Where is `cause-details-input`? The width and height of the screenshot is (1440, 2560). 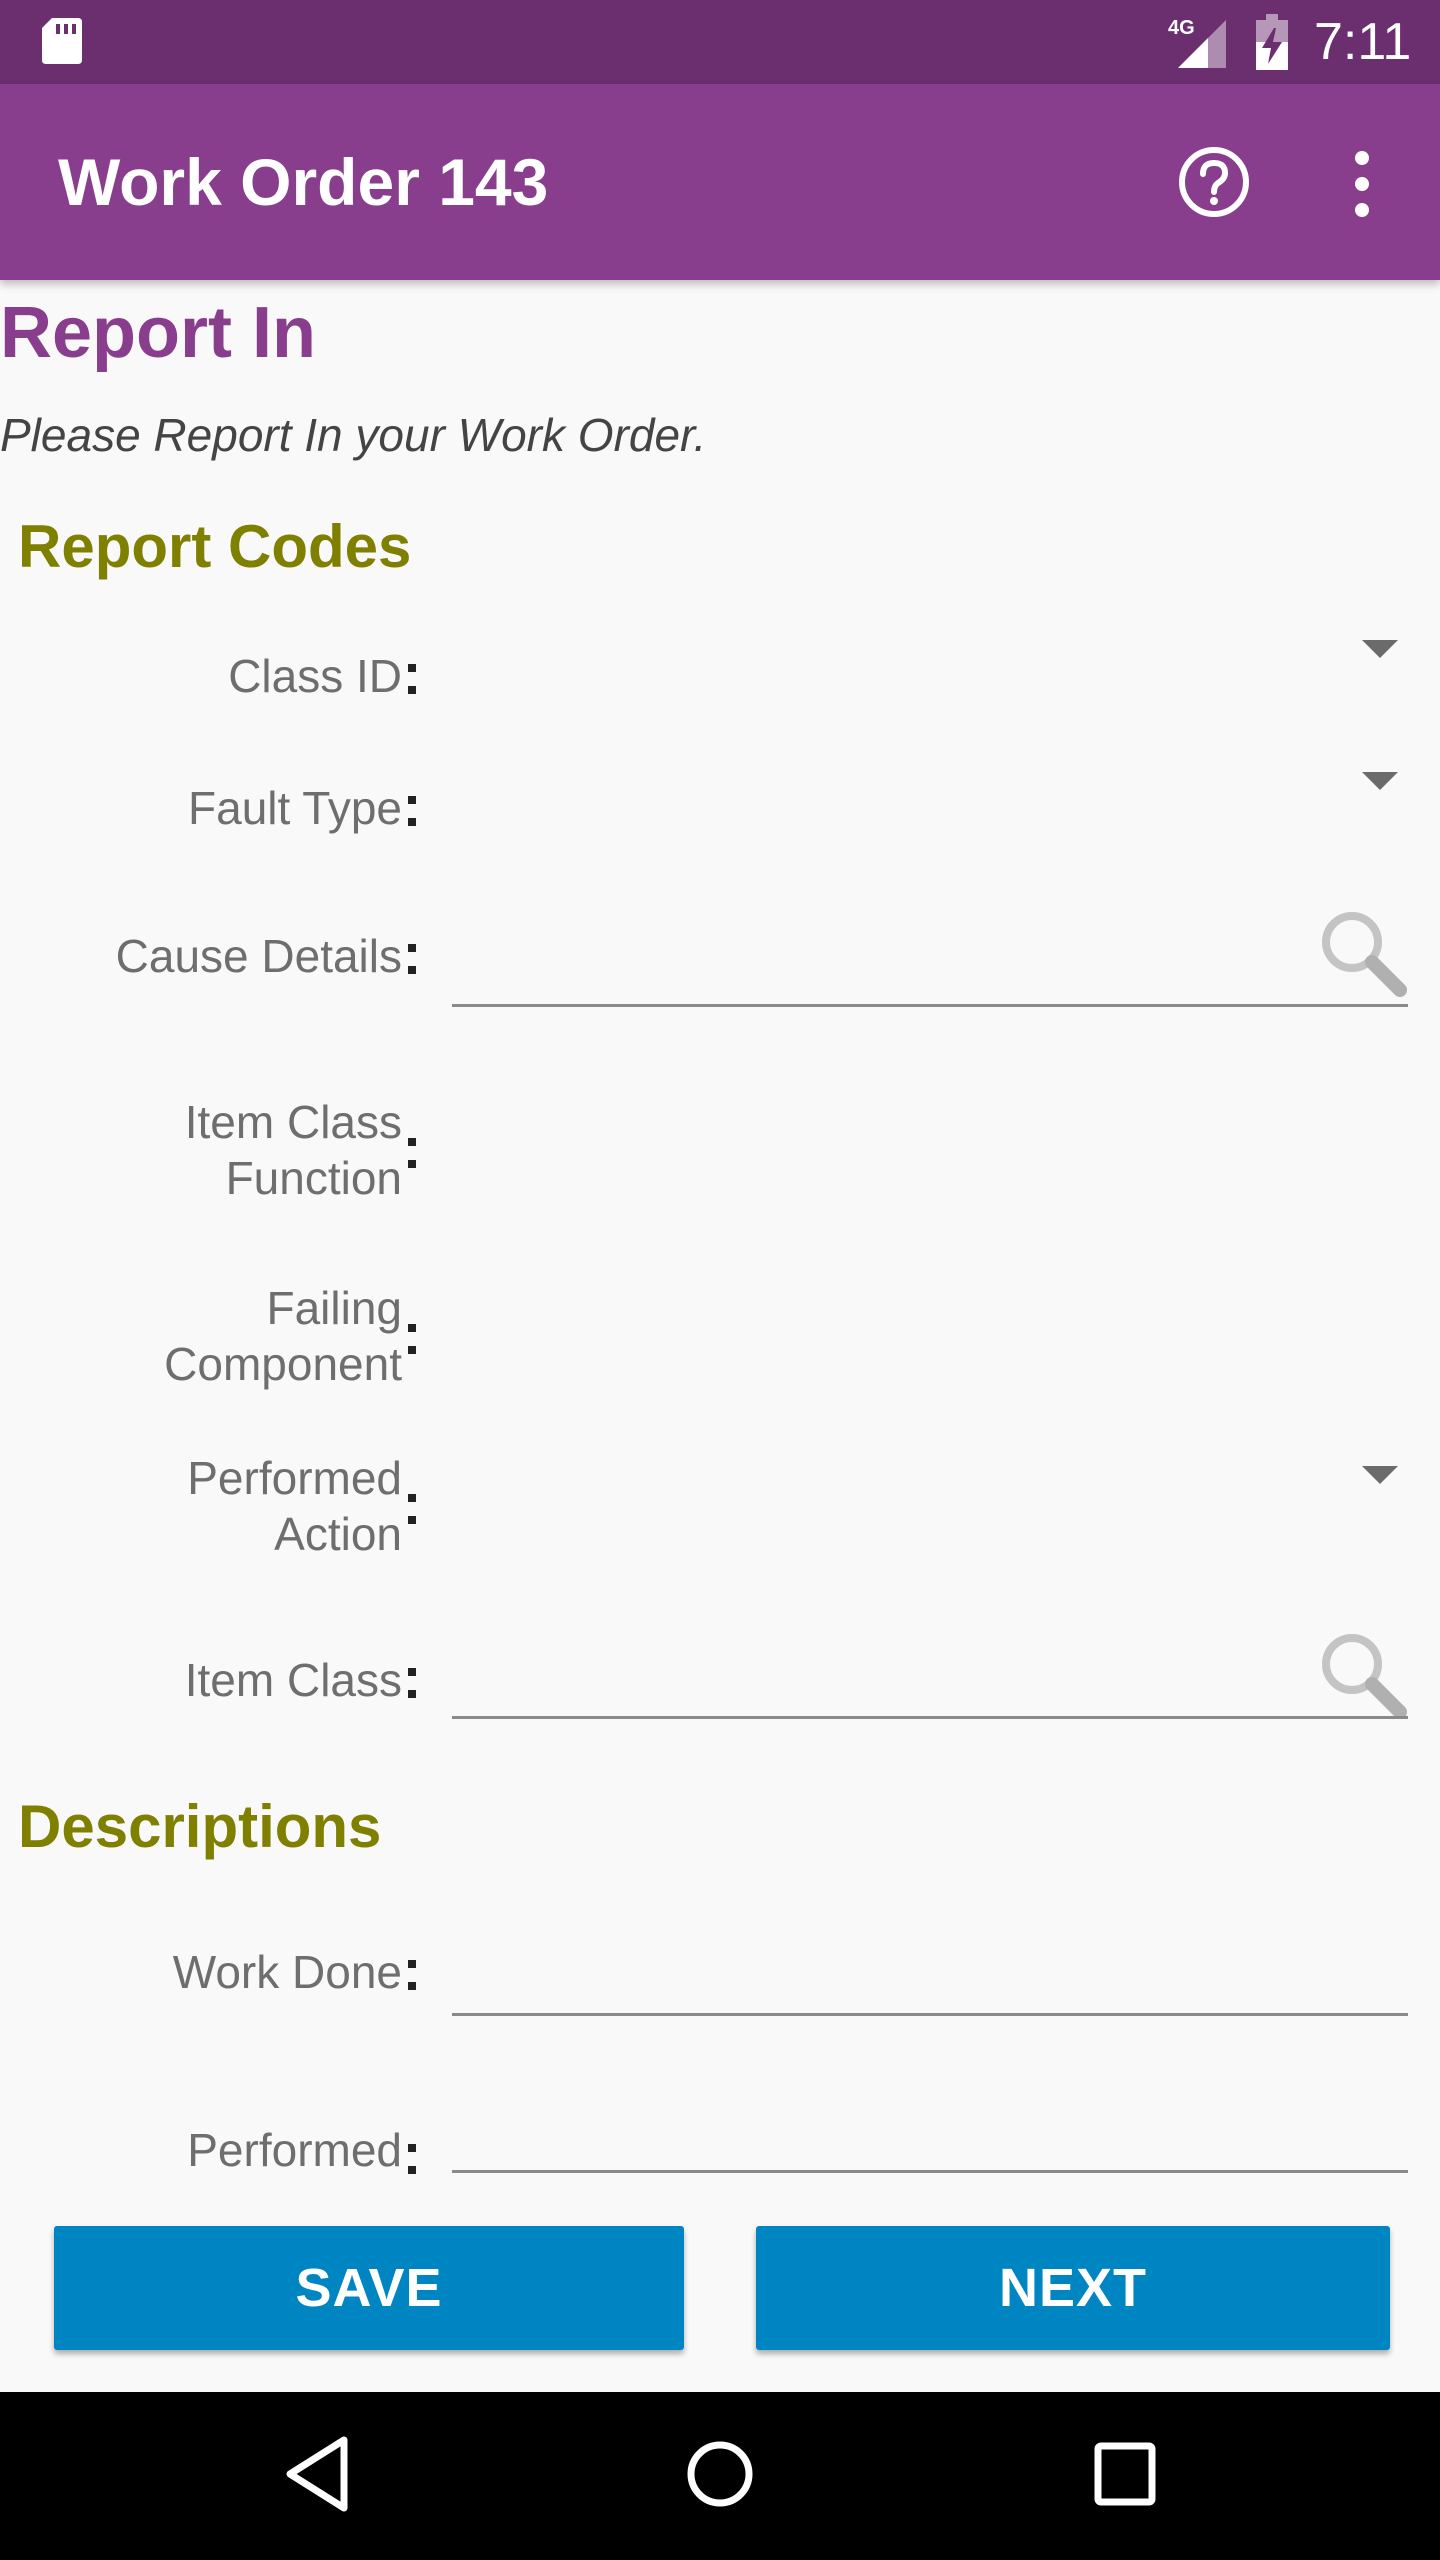 cause-details-input is located at coordinates (930, 950).